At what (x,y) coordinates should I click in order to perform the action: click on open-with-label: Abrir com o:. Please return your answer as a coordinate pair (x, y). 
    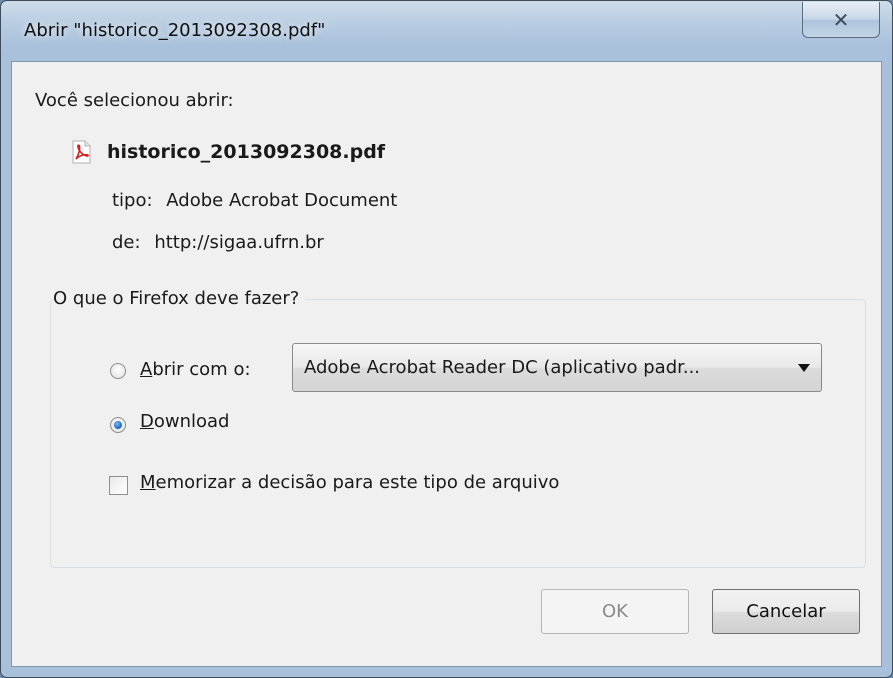
    Looking at the image, I should click on (195, 369).